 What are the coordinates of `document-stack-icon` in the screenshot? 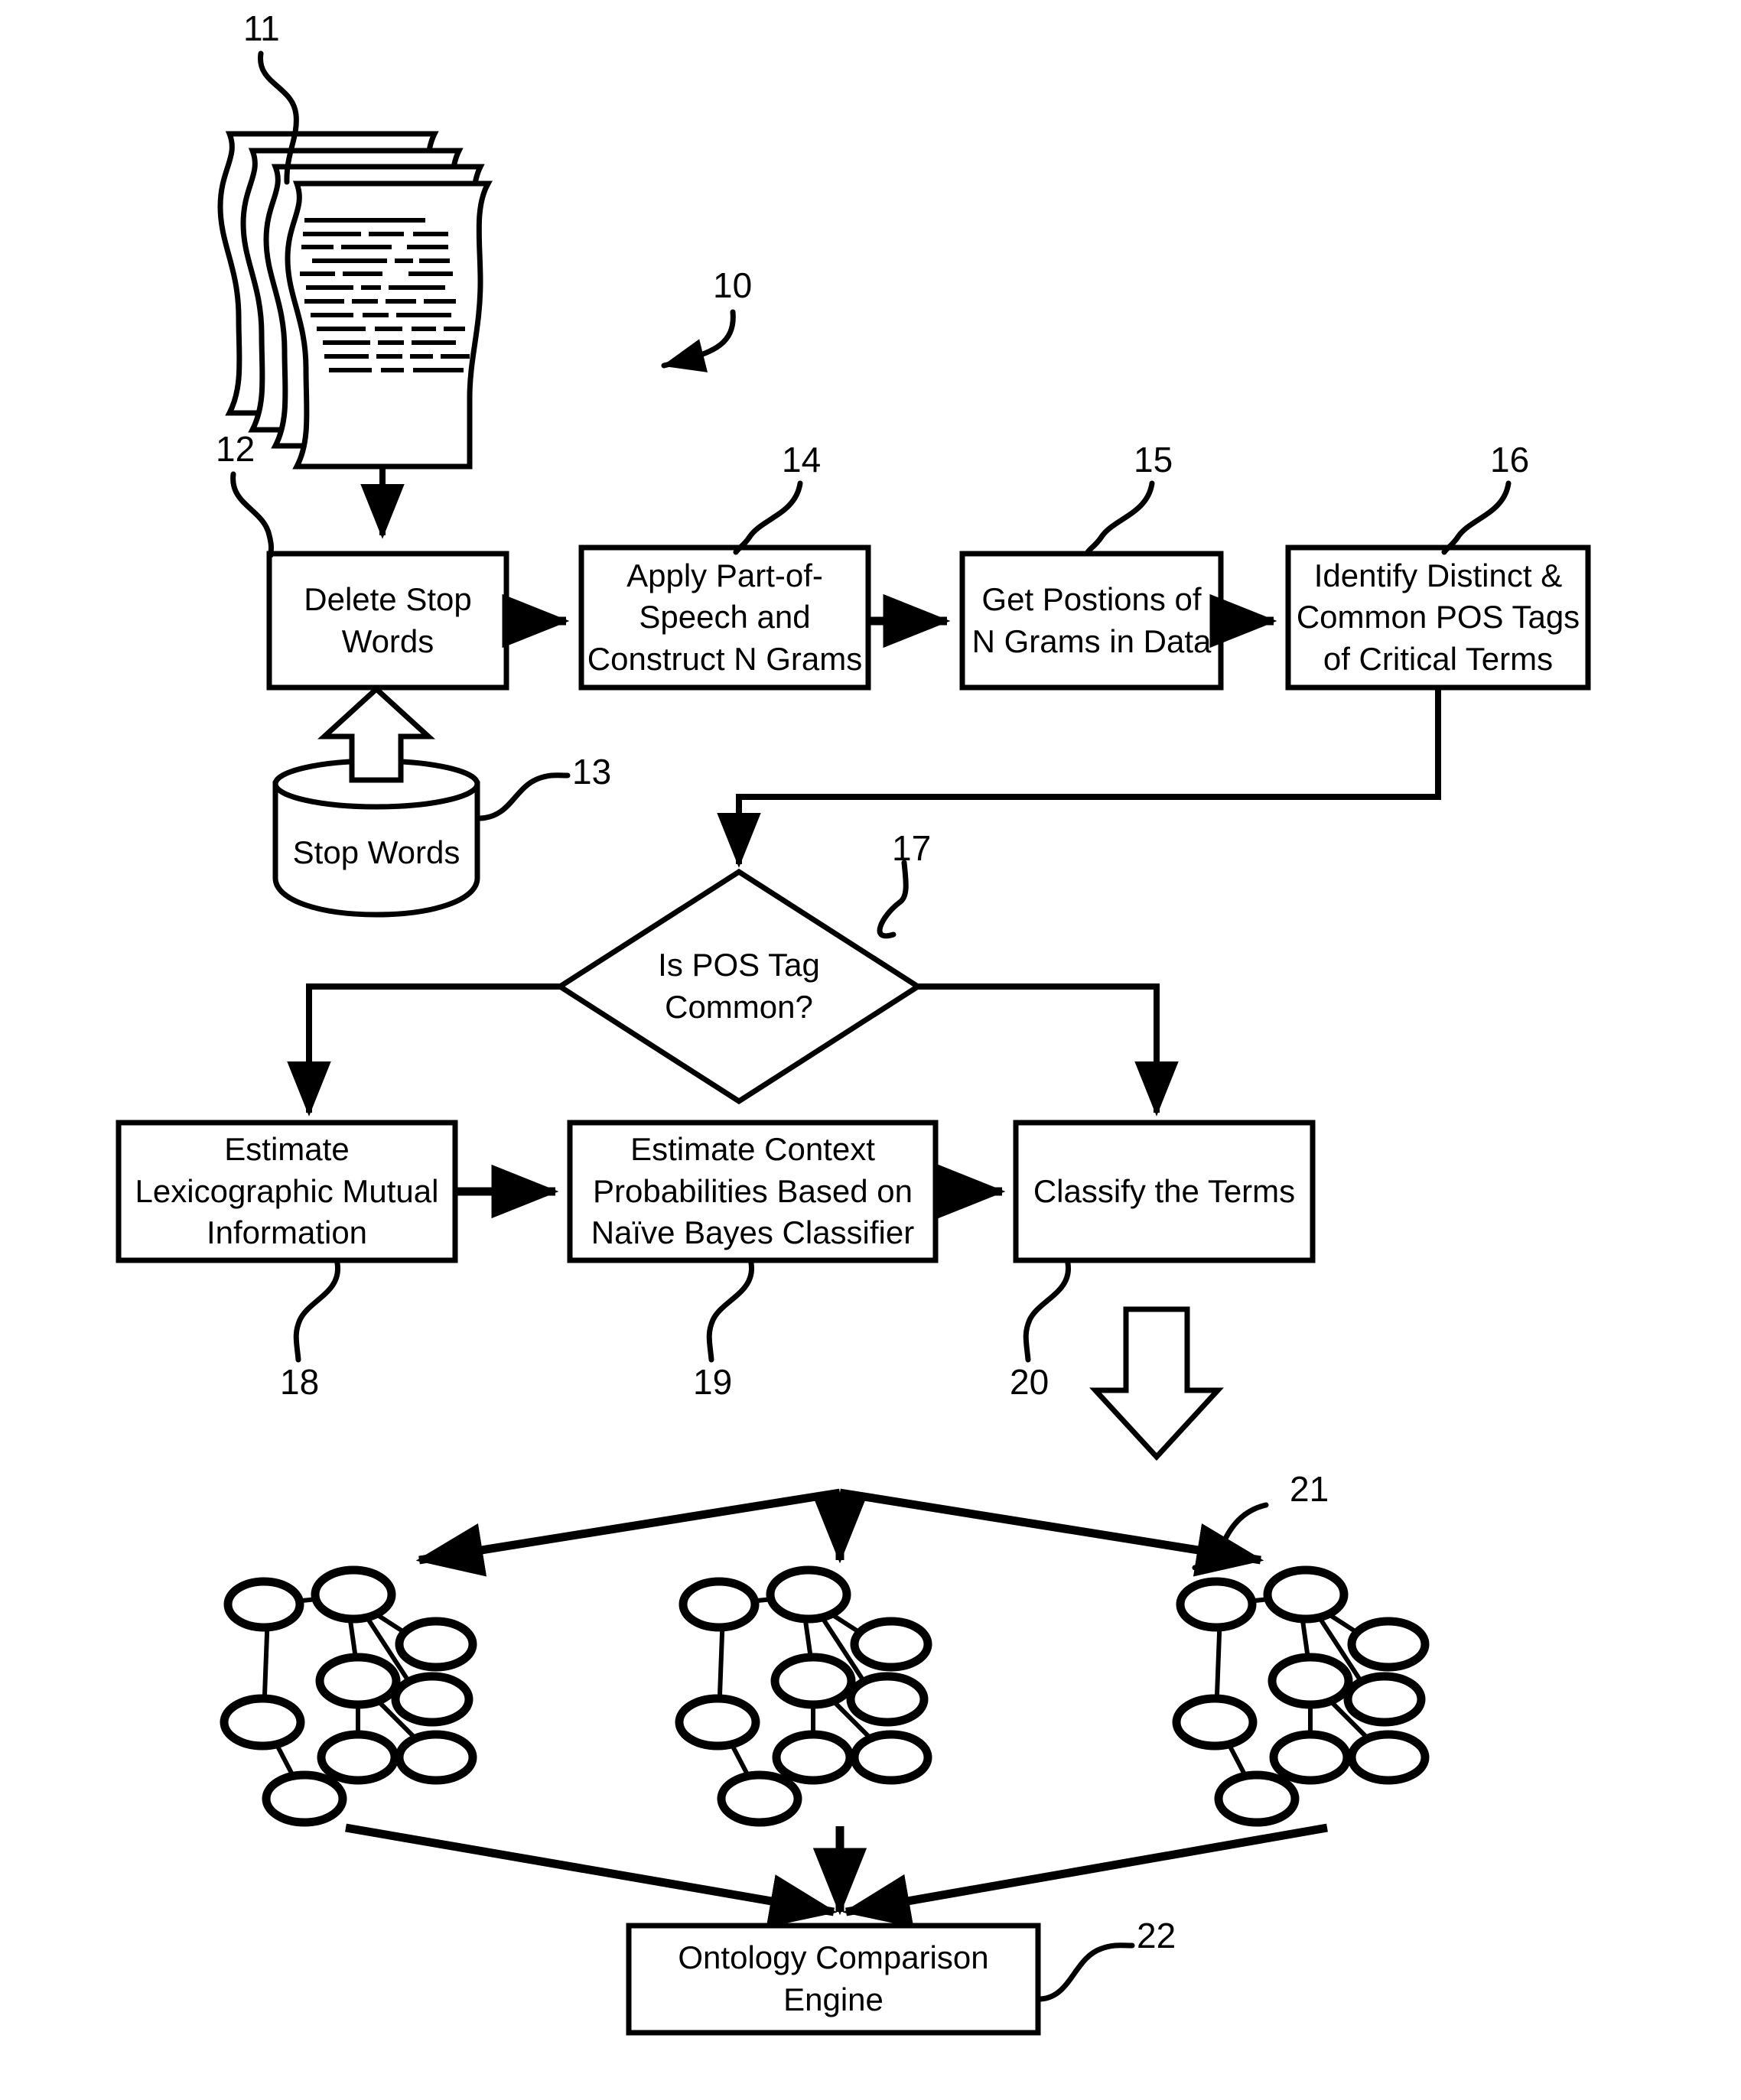 It's located at (355, 301).